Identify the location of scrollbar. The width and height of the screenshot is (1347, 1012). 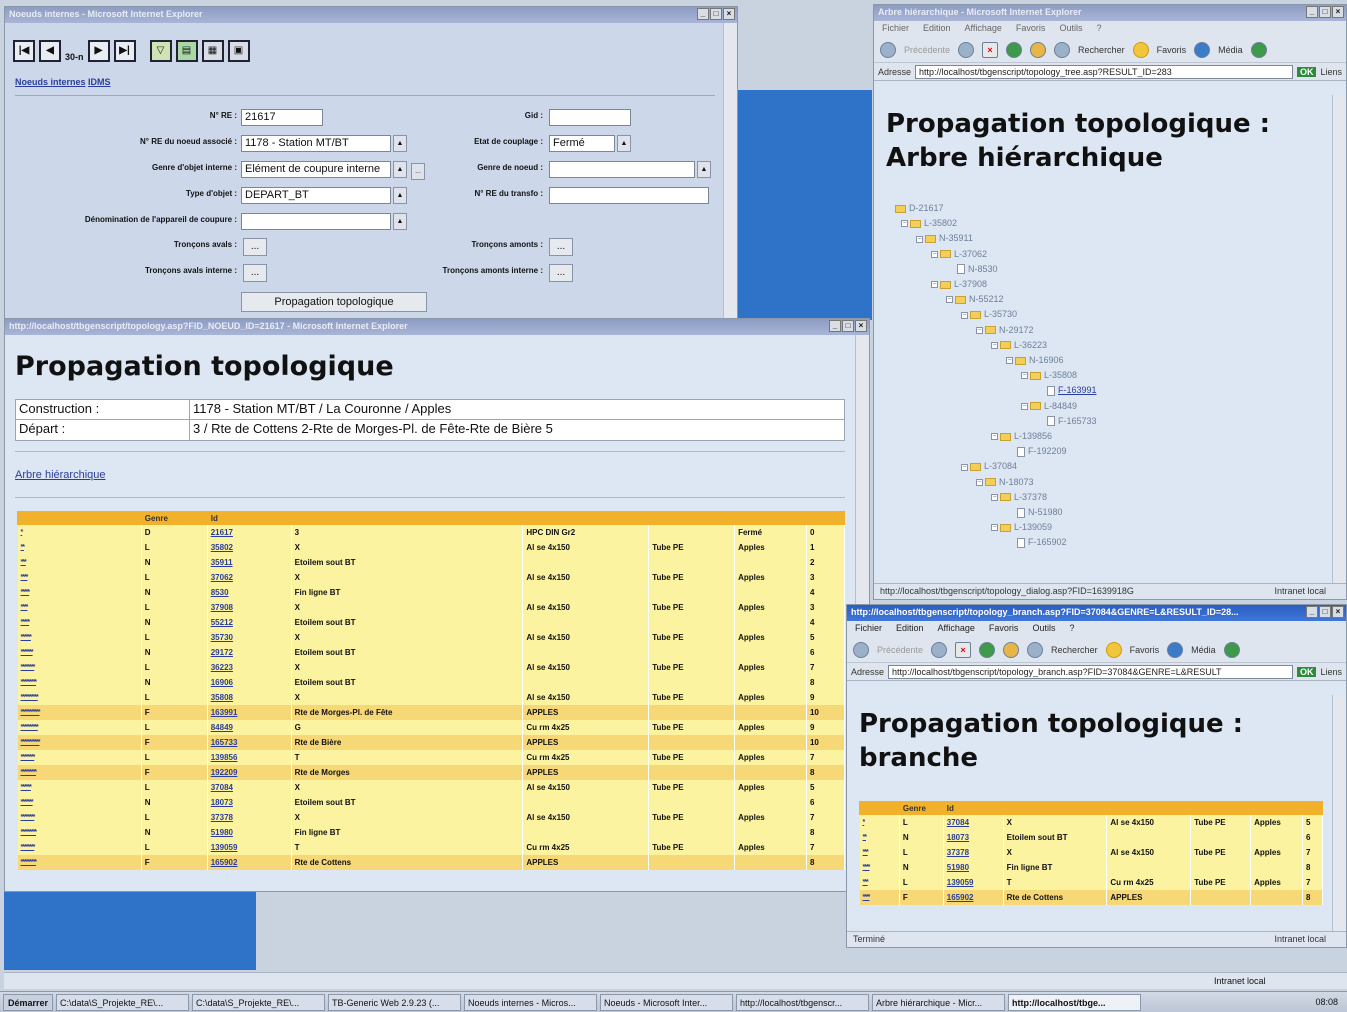
(1339, 813).